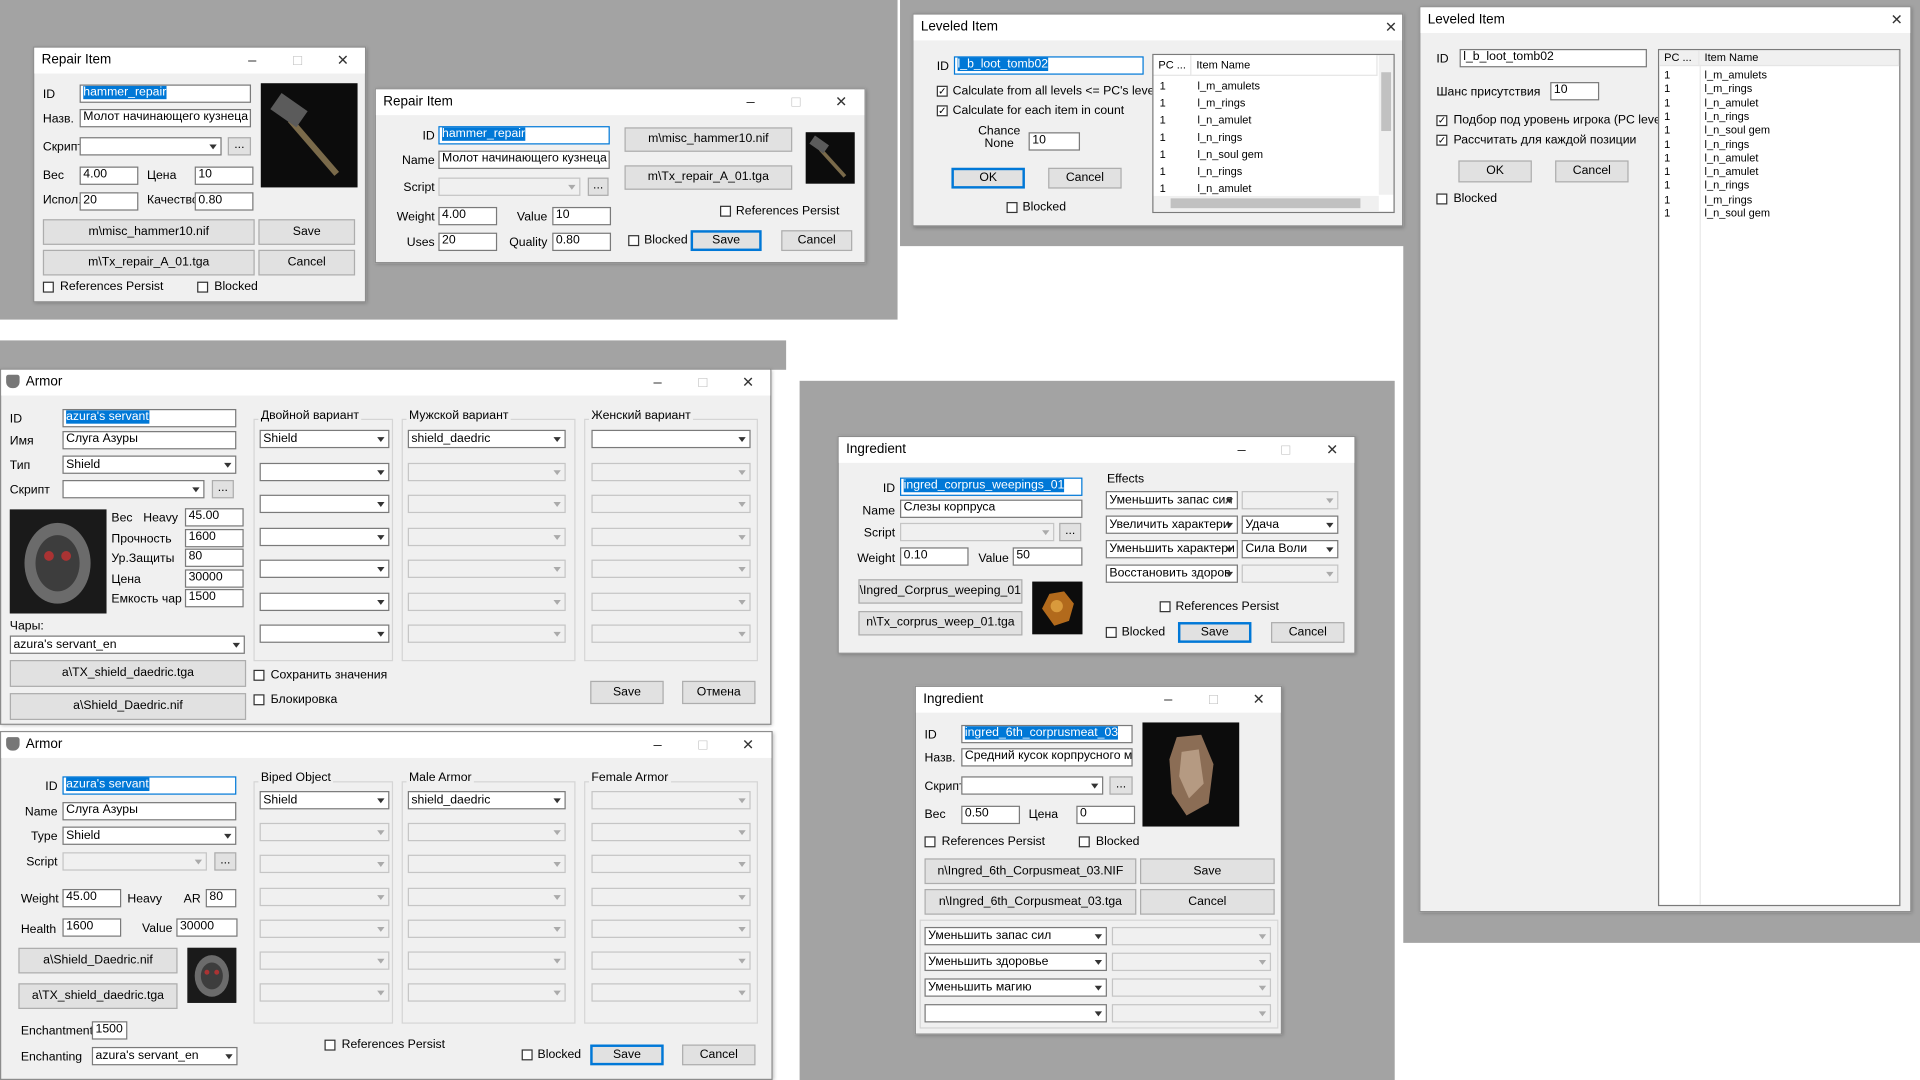 This screenshot has height=1080, width=1920. I want to click on ok-button: OK, so click(1495, 171).